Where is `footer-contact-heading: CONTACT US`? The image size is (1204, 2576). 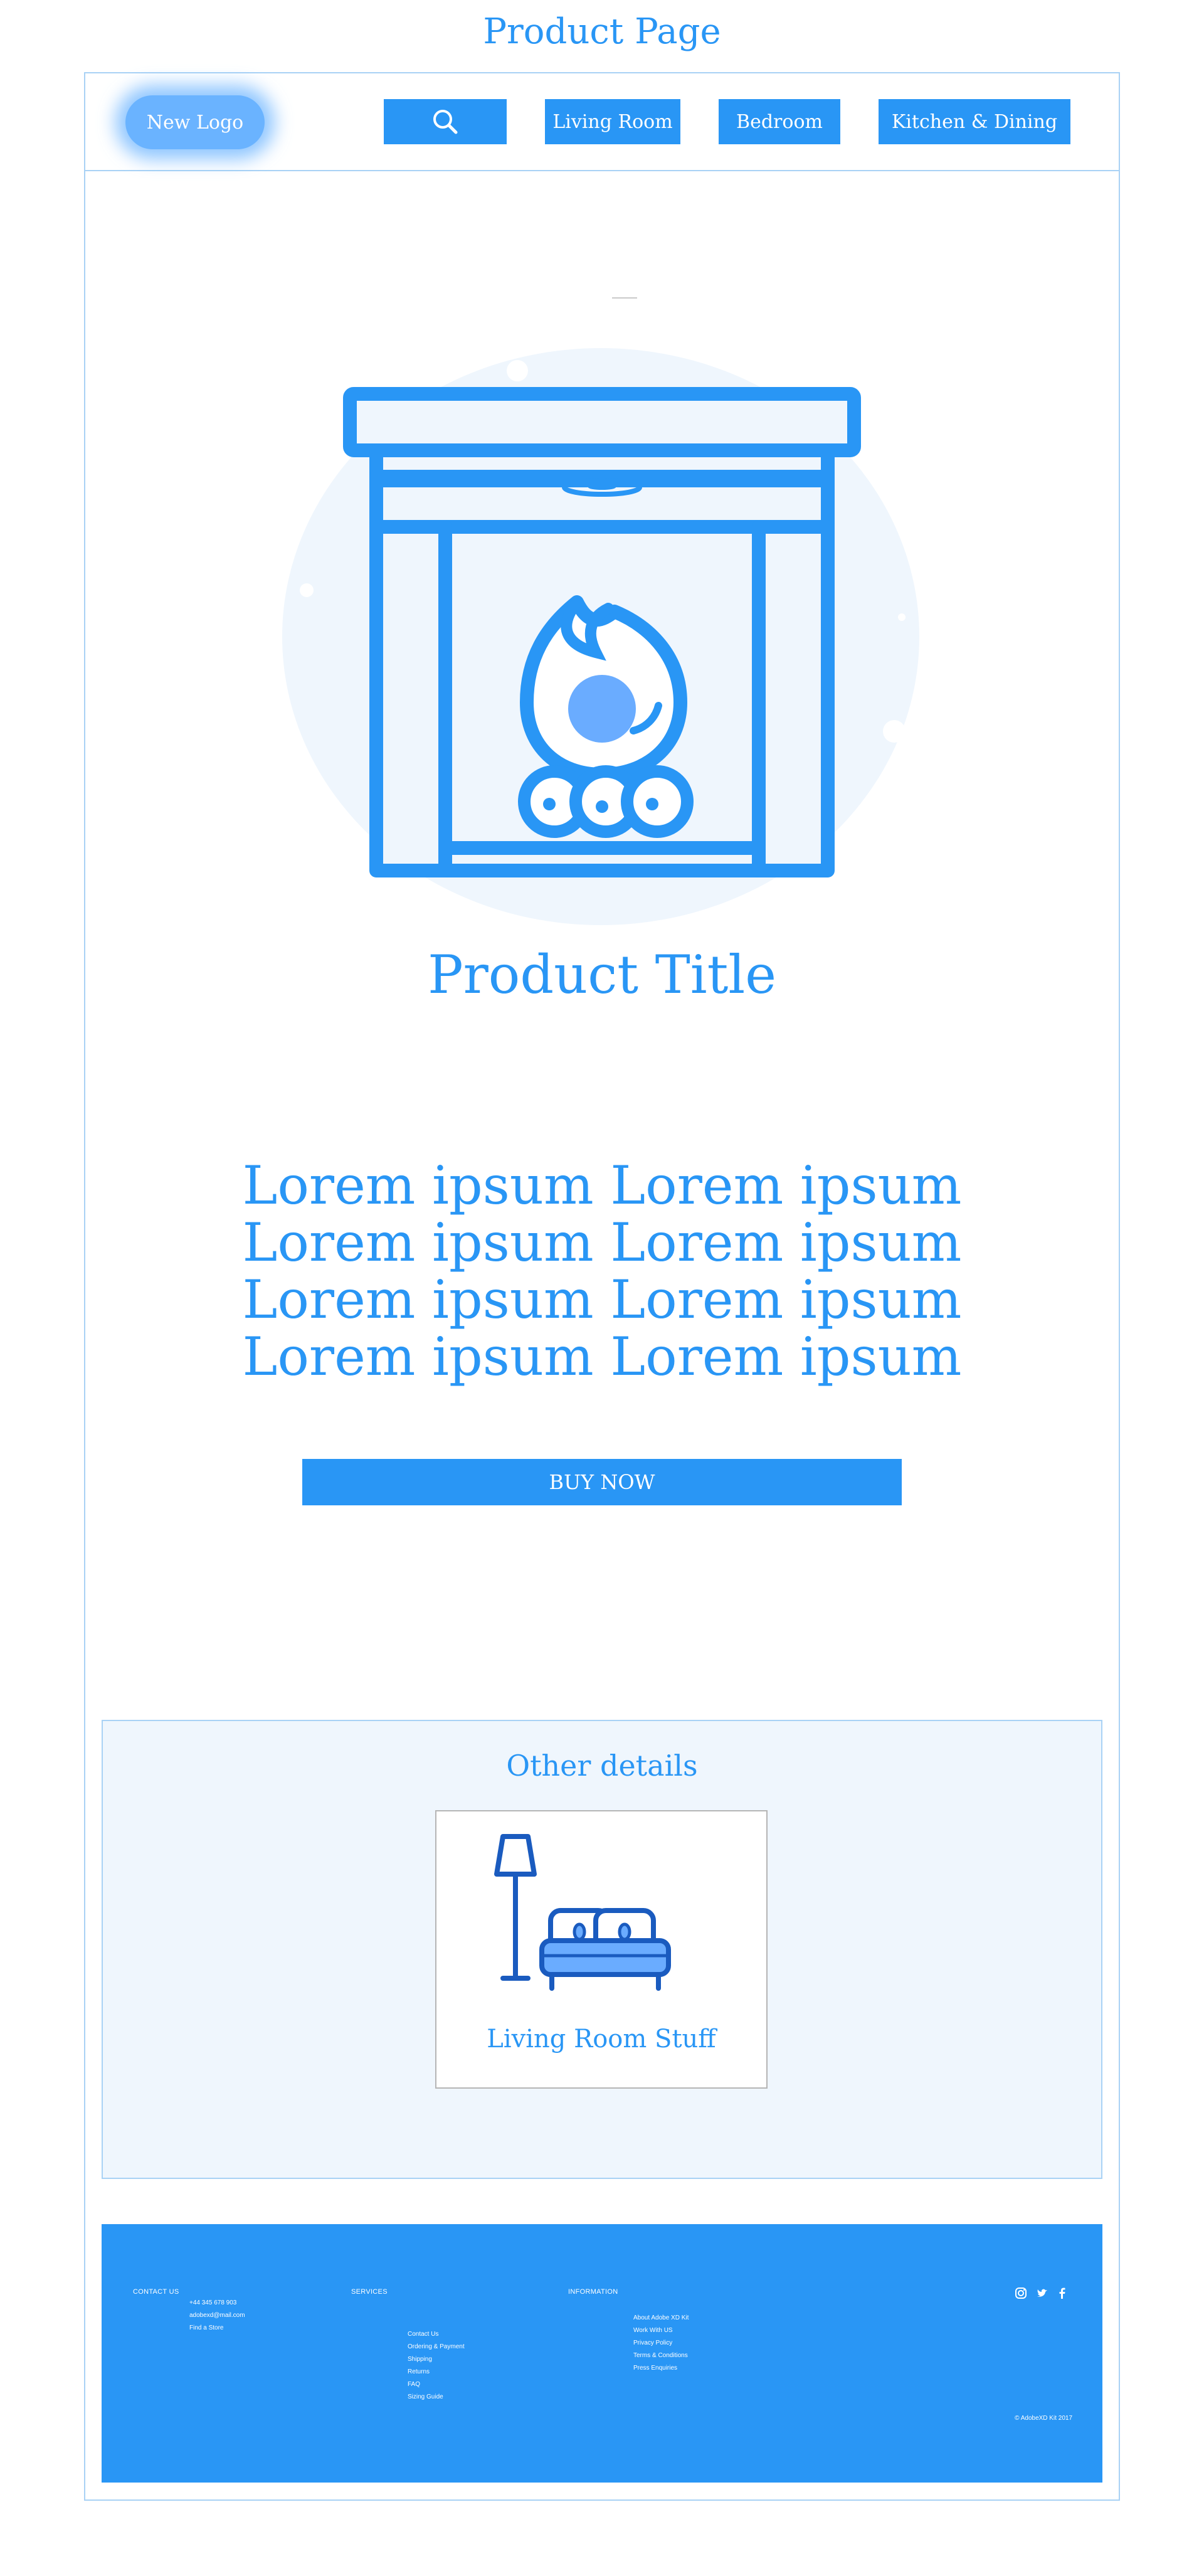
footer-contact-heading: CONTACT US is located at coordinates (156, 2292).